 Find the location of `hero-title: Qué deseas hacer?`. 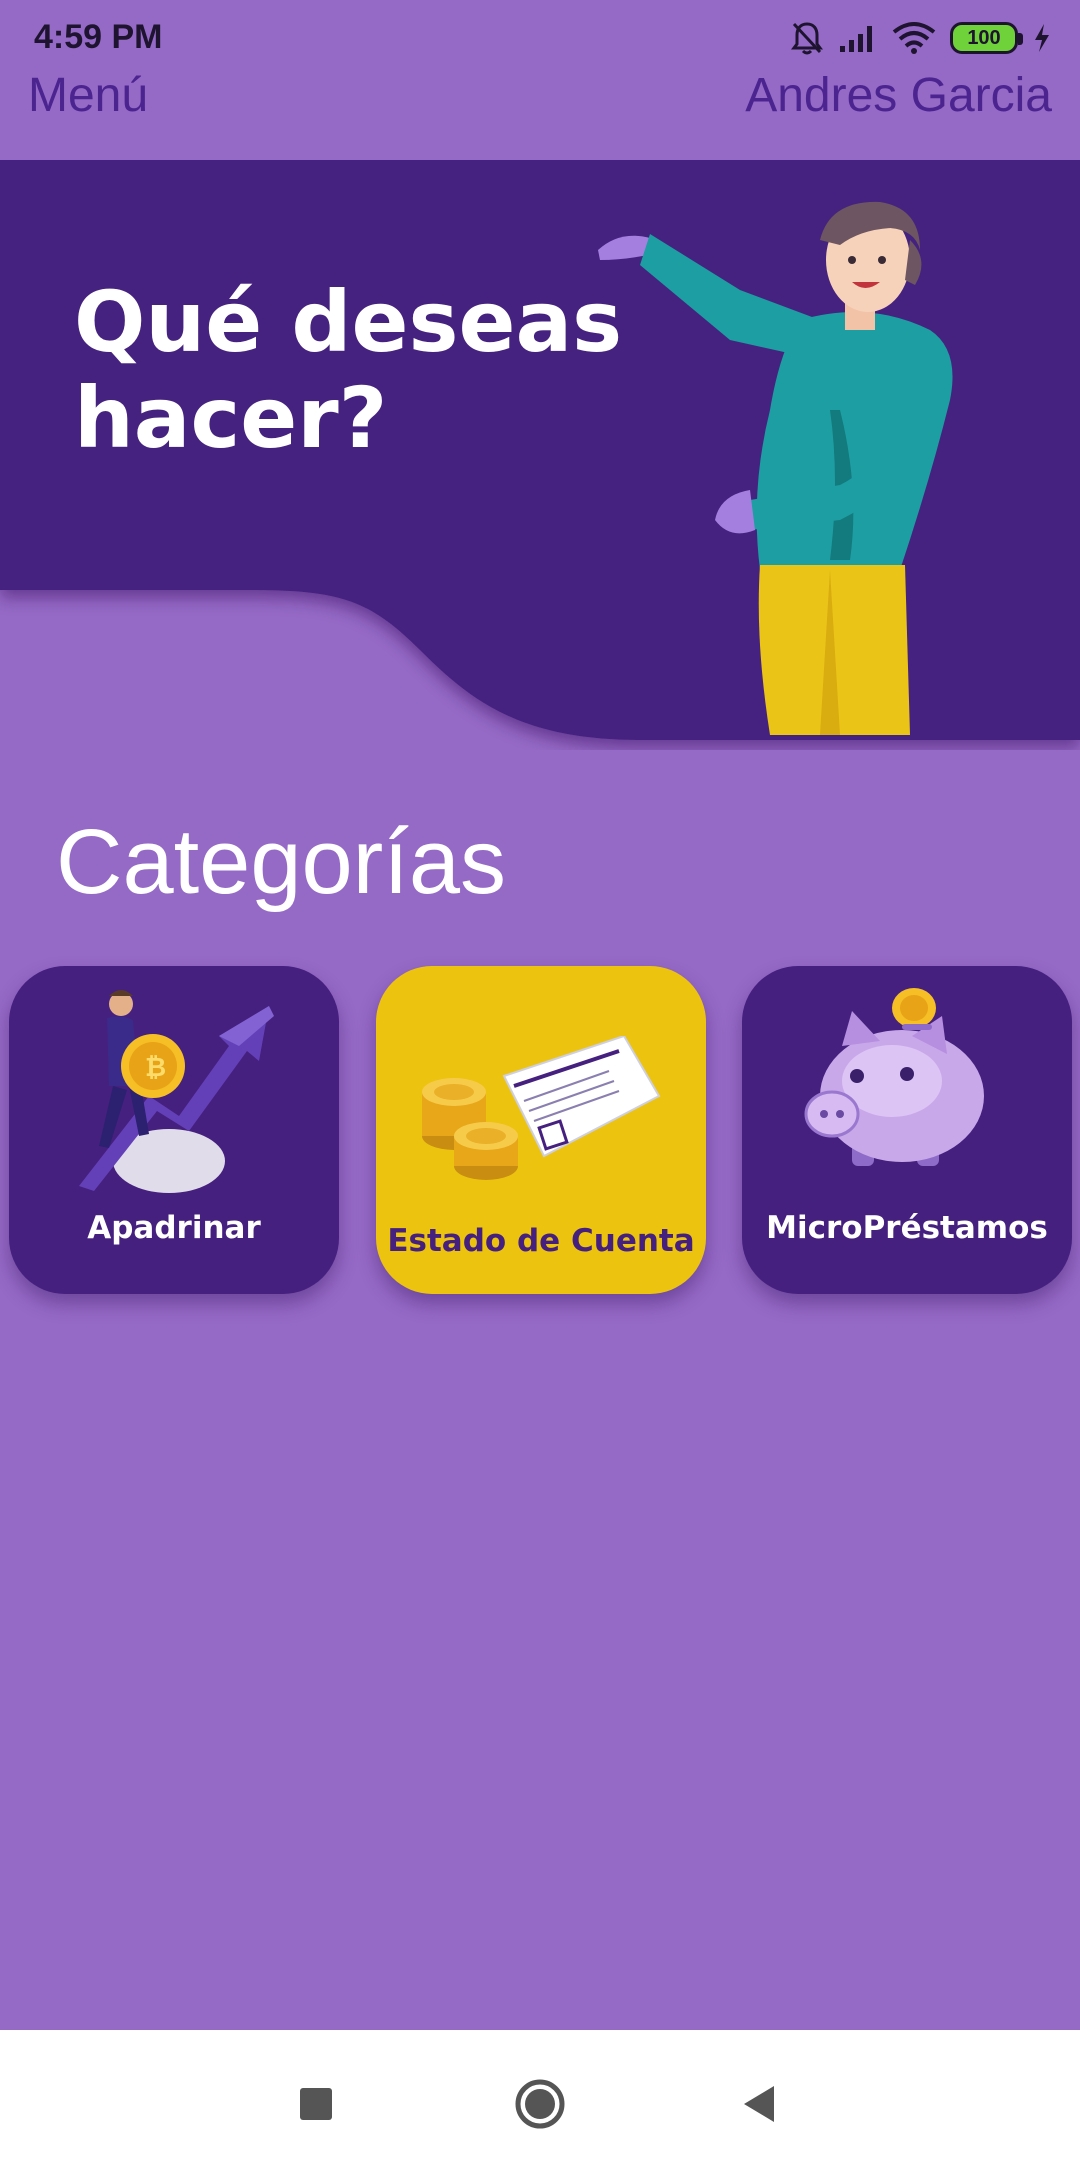

hero-title: Qué deseas hacer? is located at coordinates (348, 370).